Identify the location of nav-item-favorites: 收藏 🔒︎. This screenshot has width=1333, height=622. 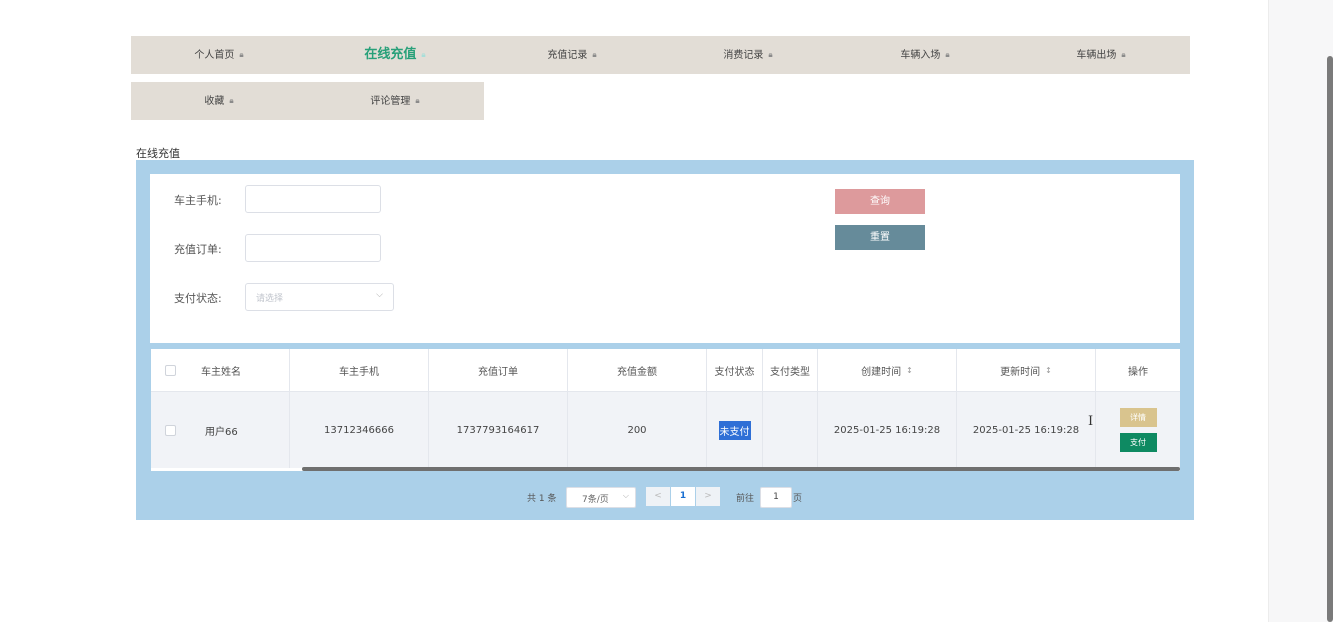
(219, 101).